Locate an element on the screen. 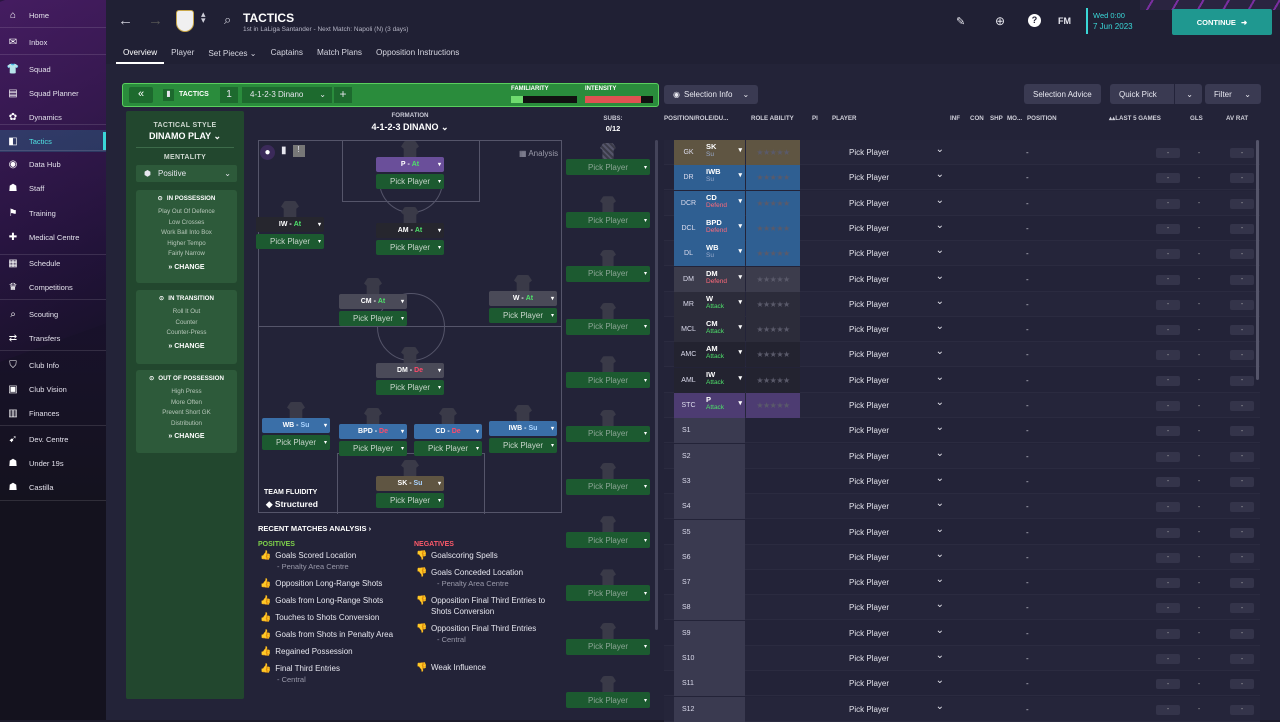  tab-opposition-instructions: Opposition Instructions is located at coordinates (417, 54).